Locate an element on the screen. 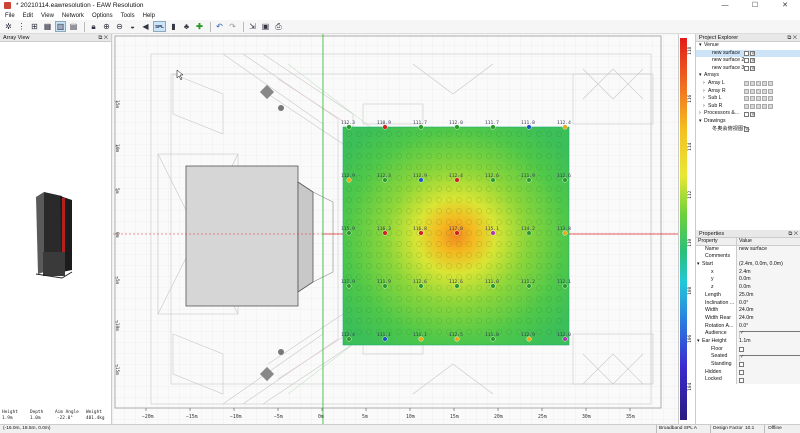 The image size is (800, 433). add-icon: ✚ is located at coordinates (199, 26).